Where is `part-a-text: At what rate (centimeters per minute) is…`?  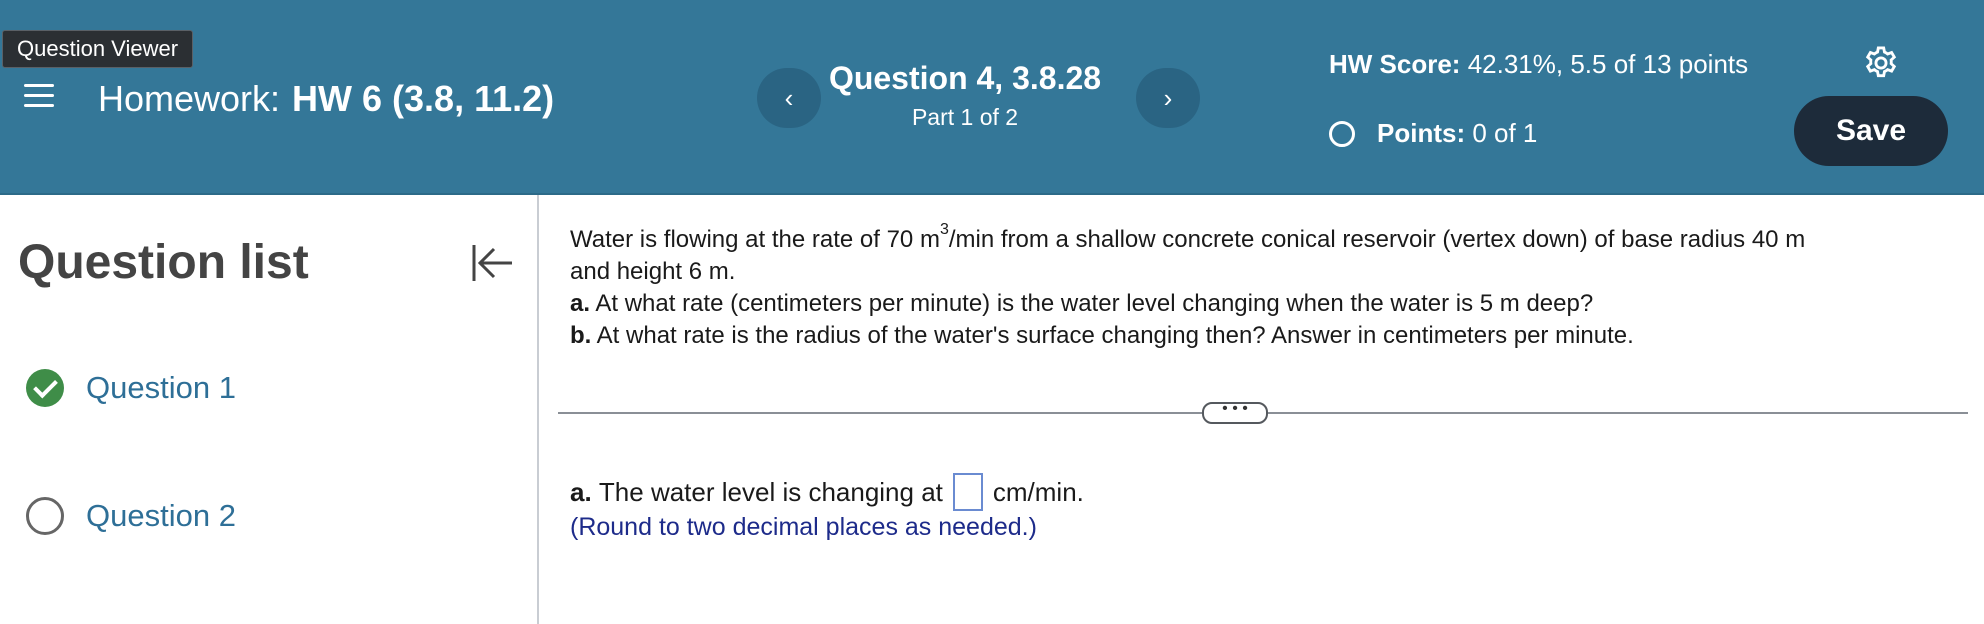
part-a-text: At what rate (centimeters per minute) is… is located at coordinates (1094, 303).